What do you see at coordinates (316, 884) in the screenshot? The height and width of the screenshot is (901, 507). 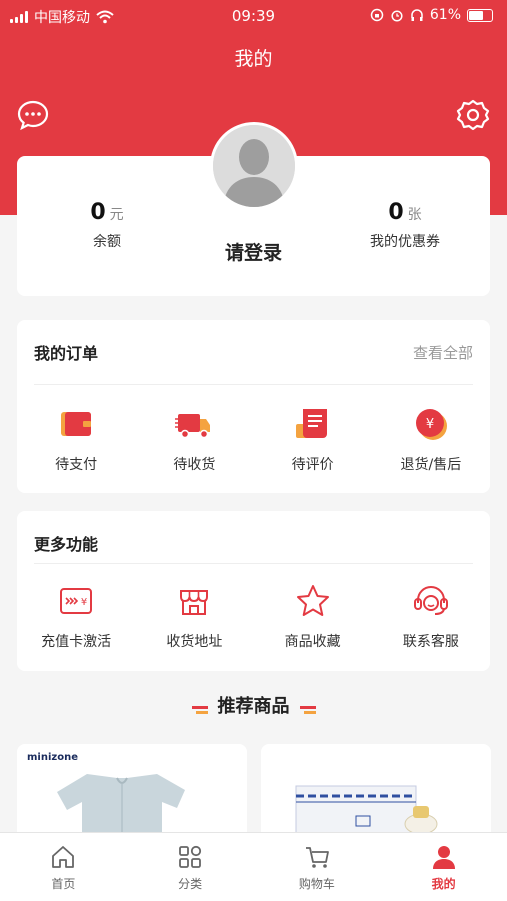 I see `tab-label: 购物车` at bounding box center [316, 884].